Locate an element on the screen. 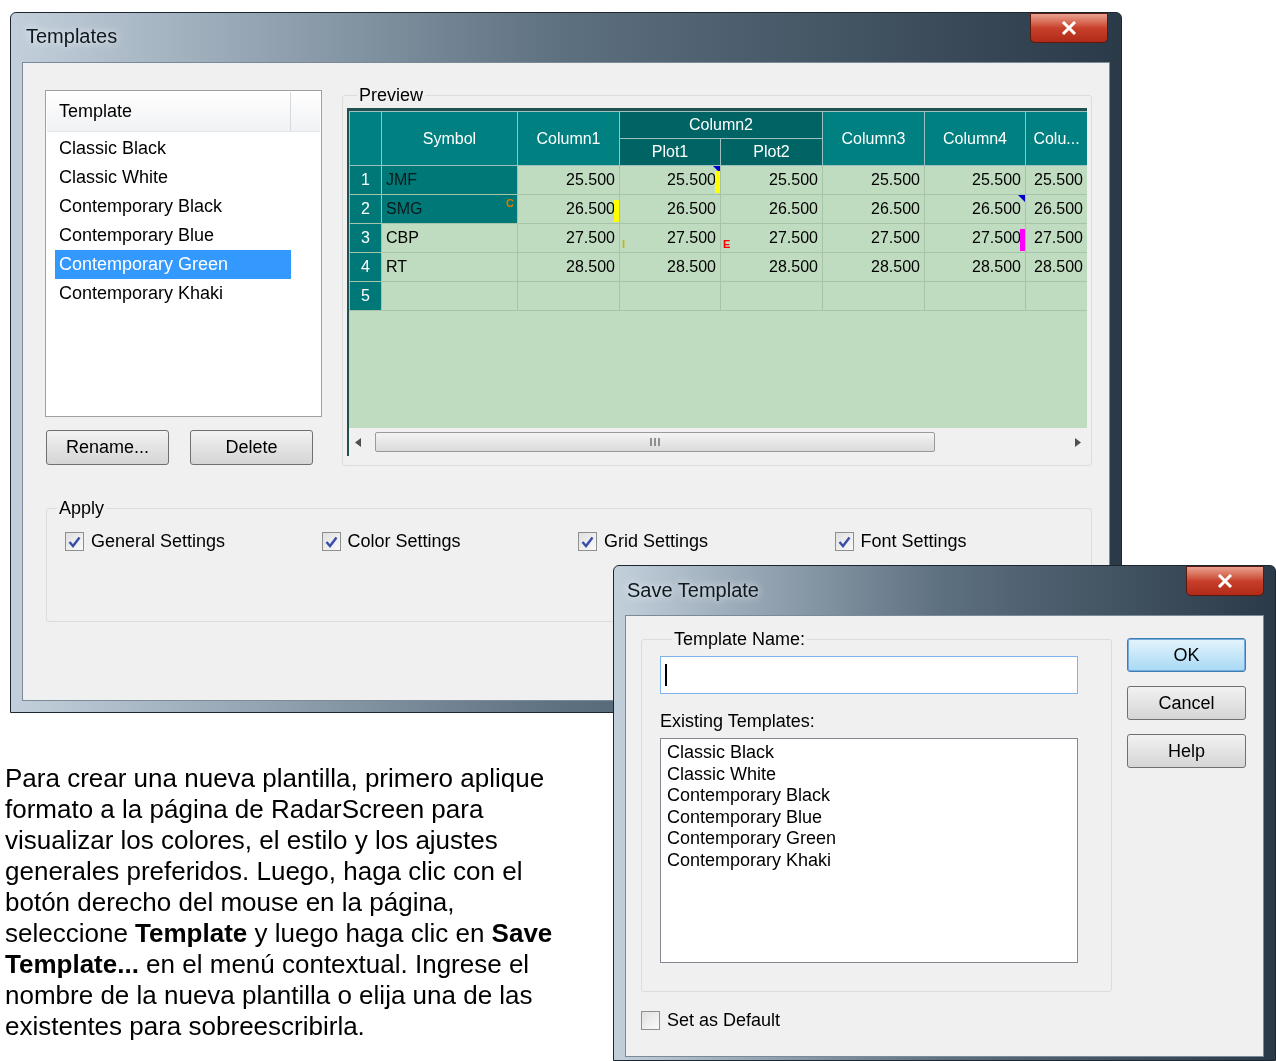 The image size is (1276, 1061). template-name-field is located at coordinates (869, 675).